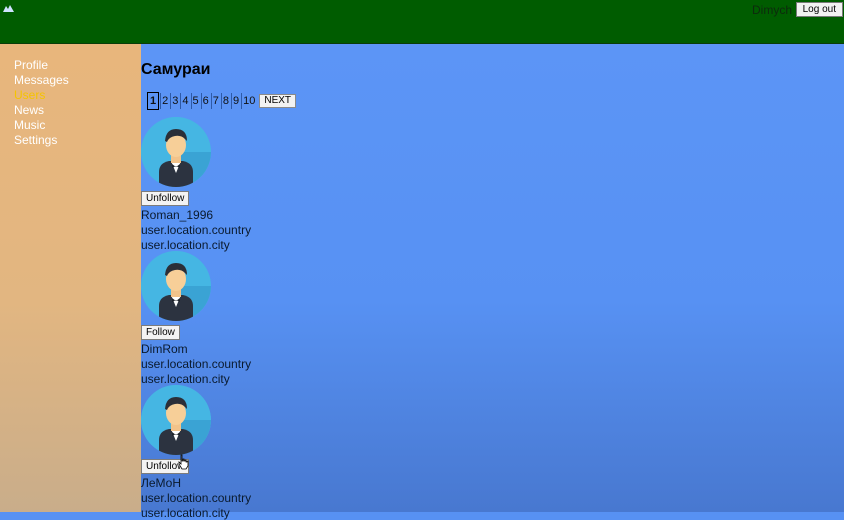 Image resolution: width=844 pixels, height=520 pixels. What do you see at coordinates (41, 80) in the screenshot?
I see `sidebar-item-messages: Messages` at bounding box center [41, 80].